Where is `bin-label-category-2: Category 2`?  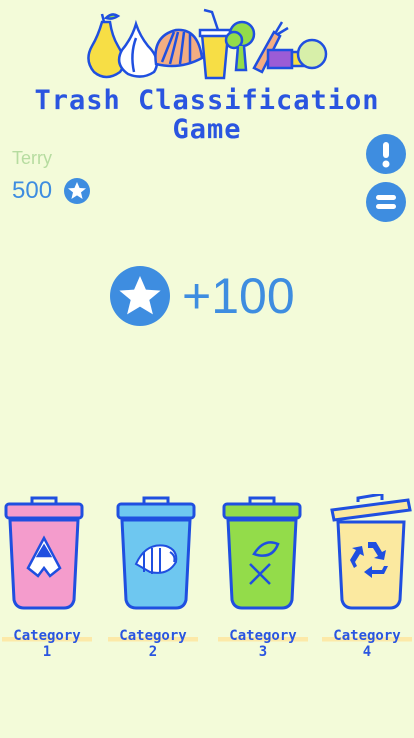 bin-label-category-2: Category 2 is located at coordinates (153, 644).